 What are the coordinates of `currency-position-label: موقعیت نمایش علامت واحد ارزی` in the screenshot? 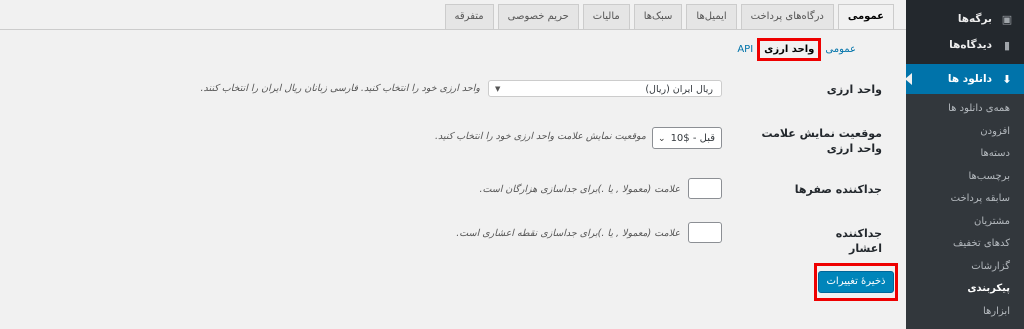 It's located at (821, 141).